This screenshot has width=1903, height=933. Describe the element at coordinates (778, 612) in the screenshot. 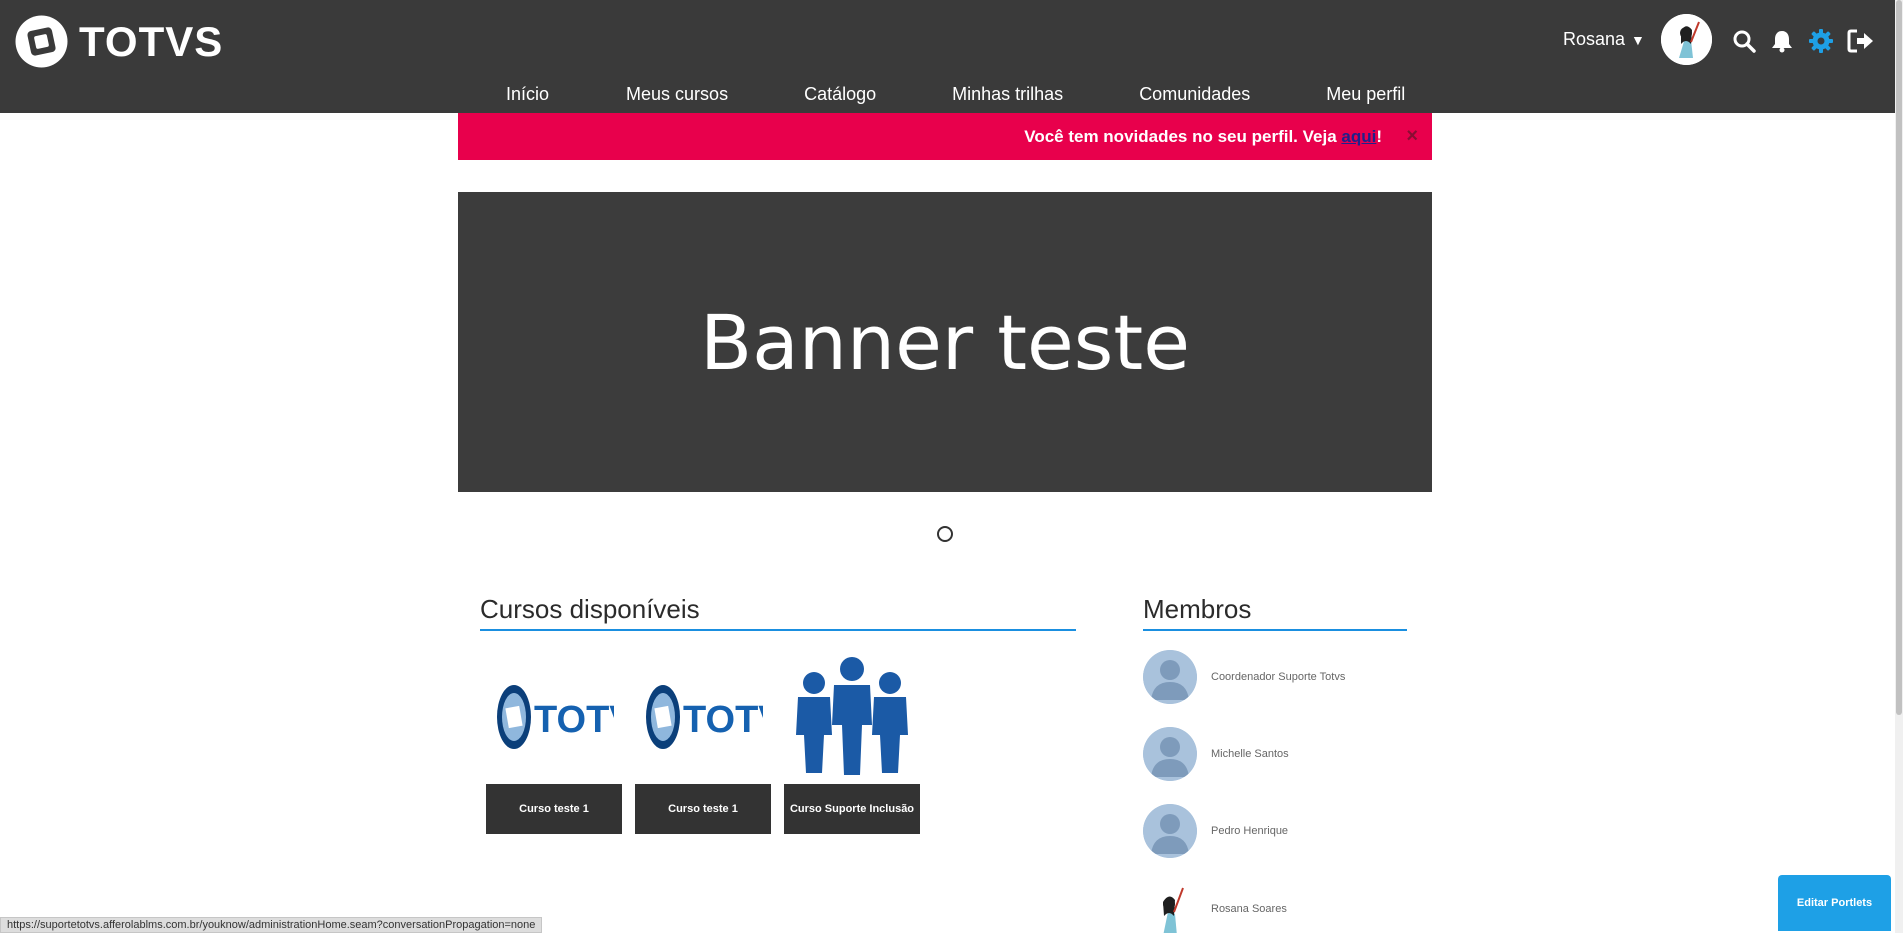

I see `courses-title: Cursos disponíveis` at that location.